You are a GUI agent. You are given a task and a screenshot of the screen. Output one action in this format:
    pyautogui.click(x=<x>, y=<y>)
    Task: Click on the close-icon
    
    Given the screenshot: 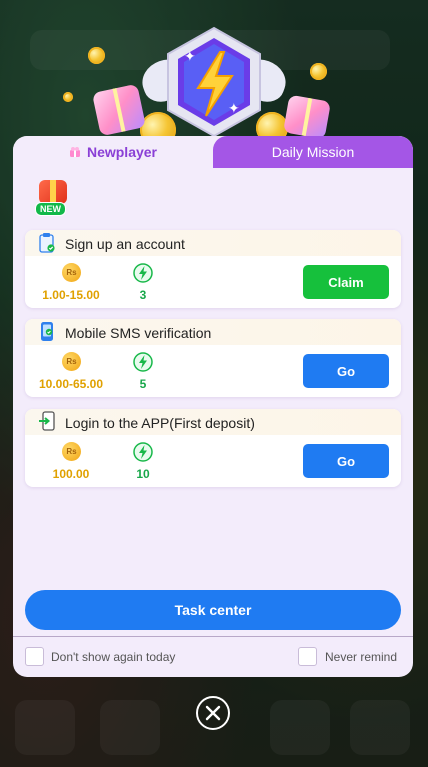 What is the action you would take?
    pyautogui.click(x=213, y=713)
    